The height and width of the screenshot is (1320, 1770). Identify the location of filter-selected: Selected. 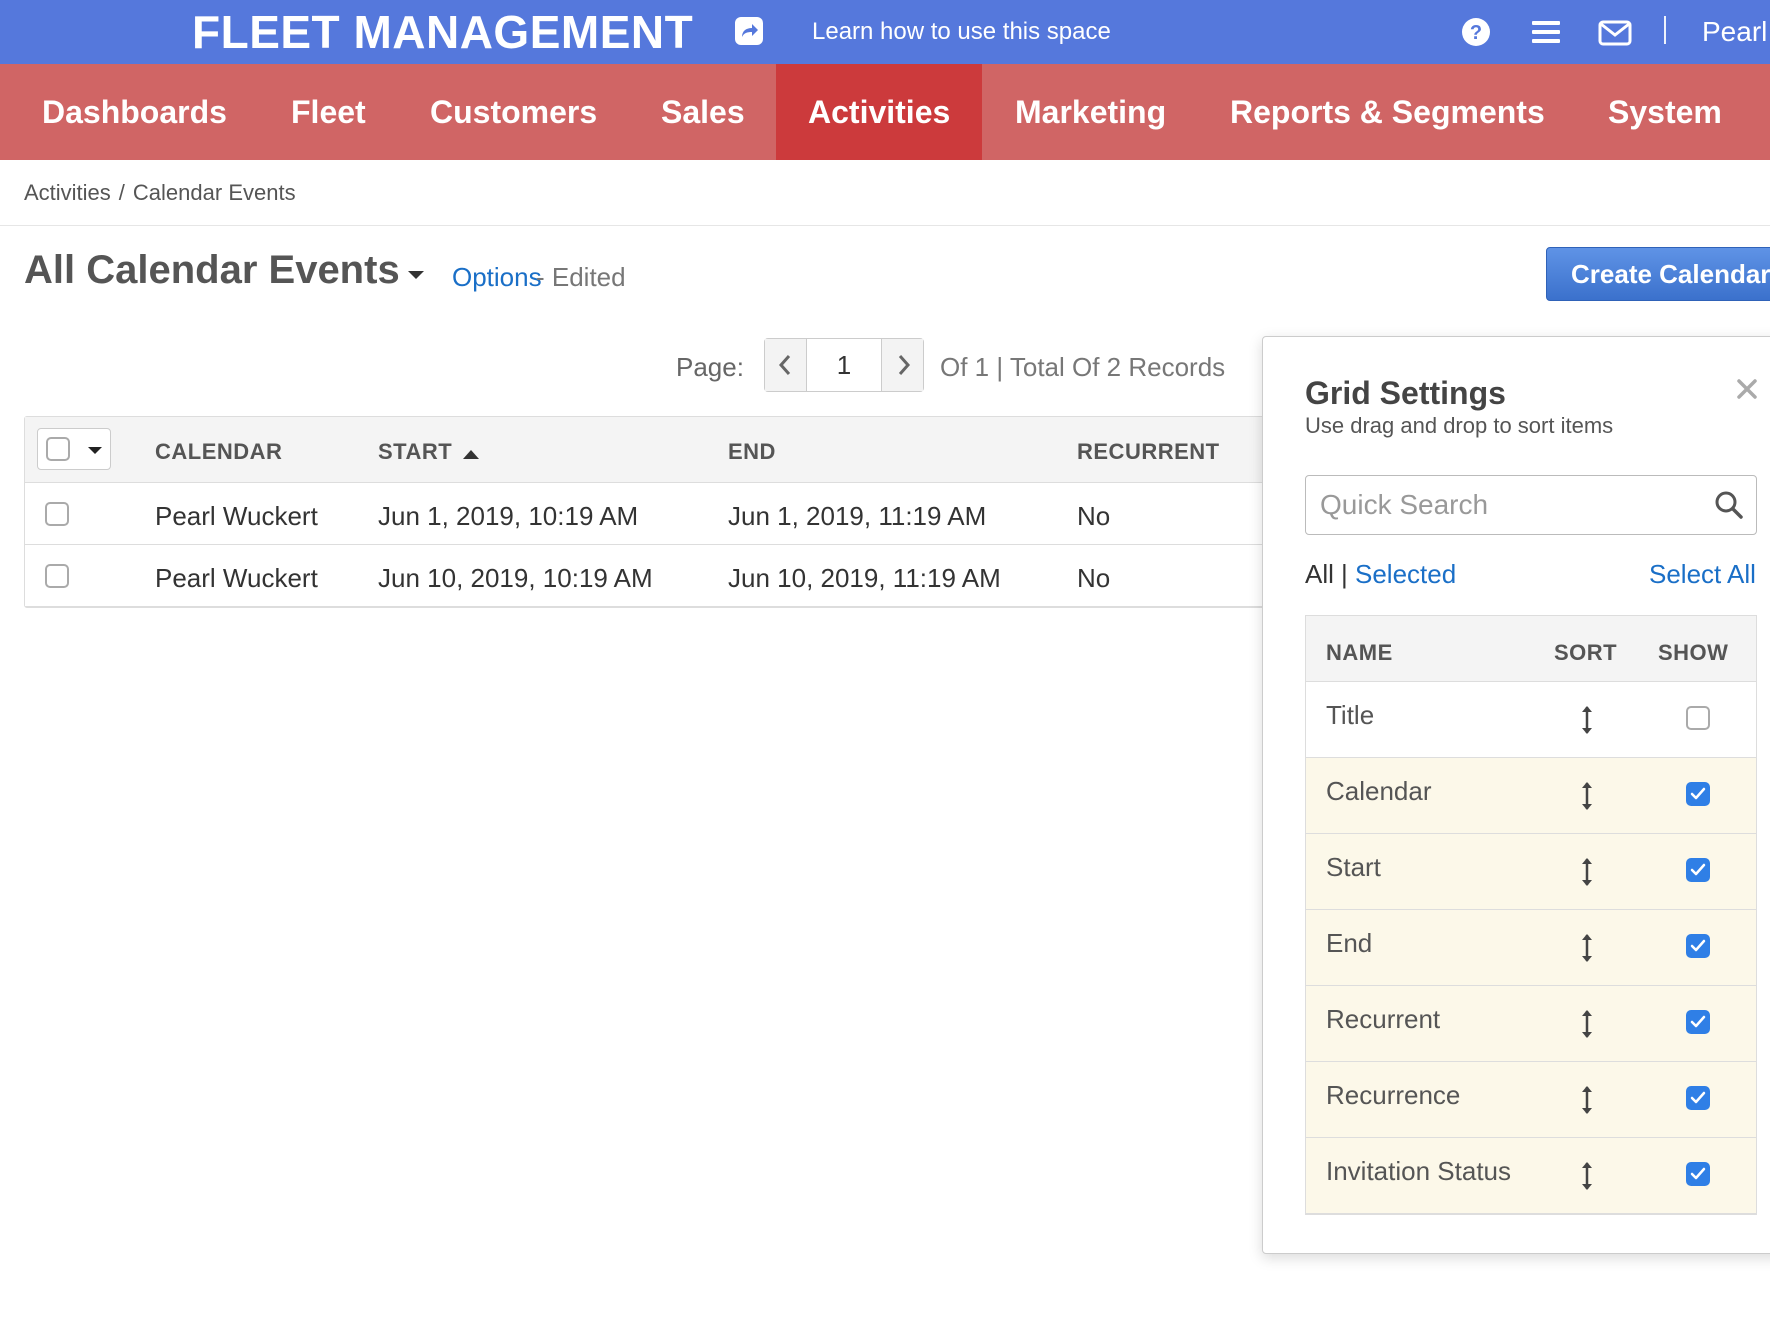
(1405, 574).